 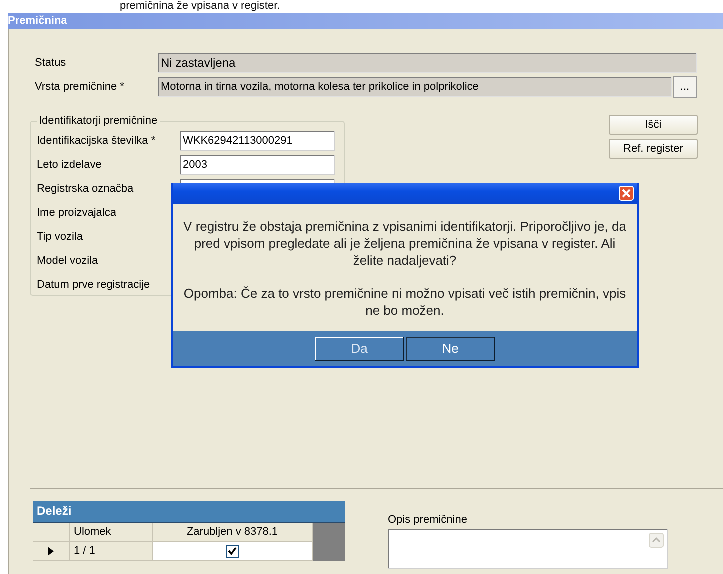 I want to click on column-header: Ulomek, so click(x=111, y=532).